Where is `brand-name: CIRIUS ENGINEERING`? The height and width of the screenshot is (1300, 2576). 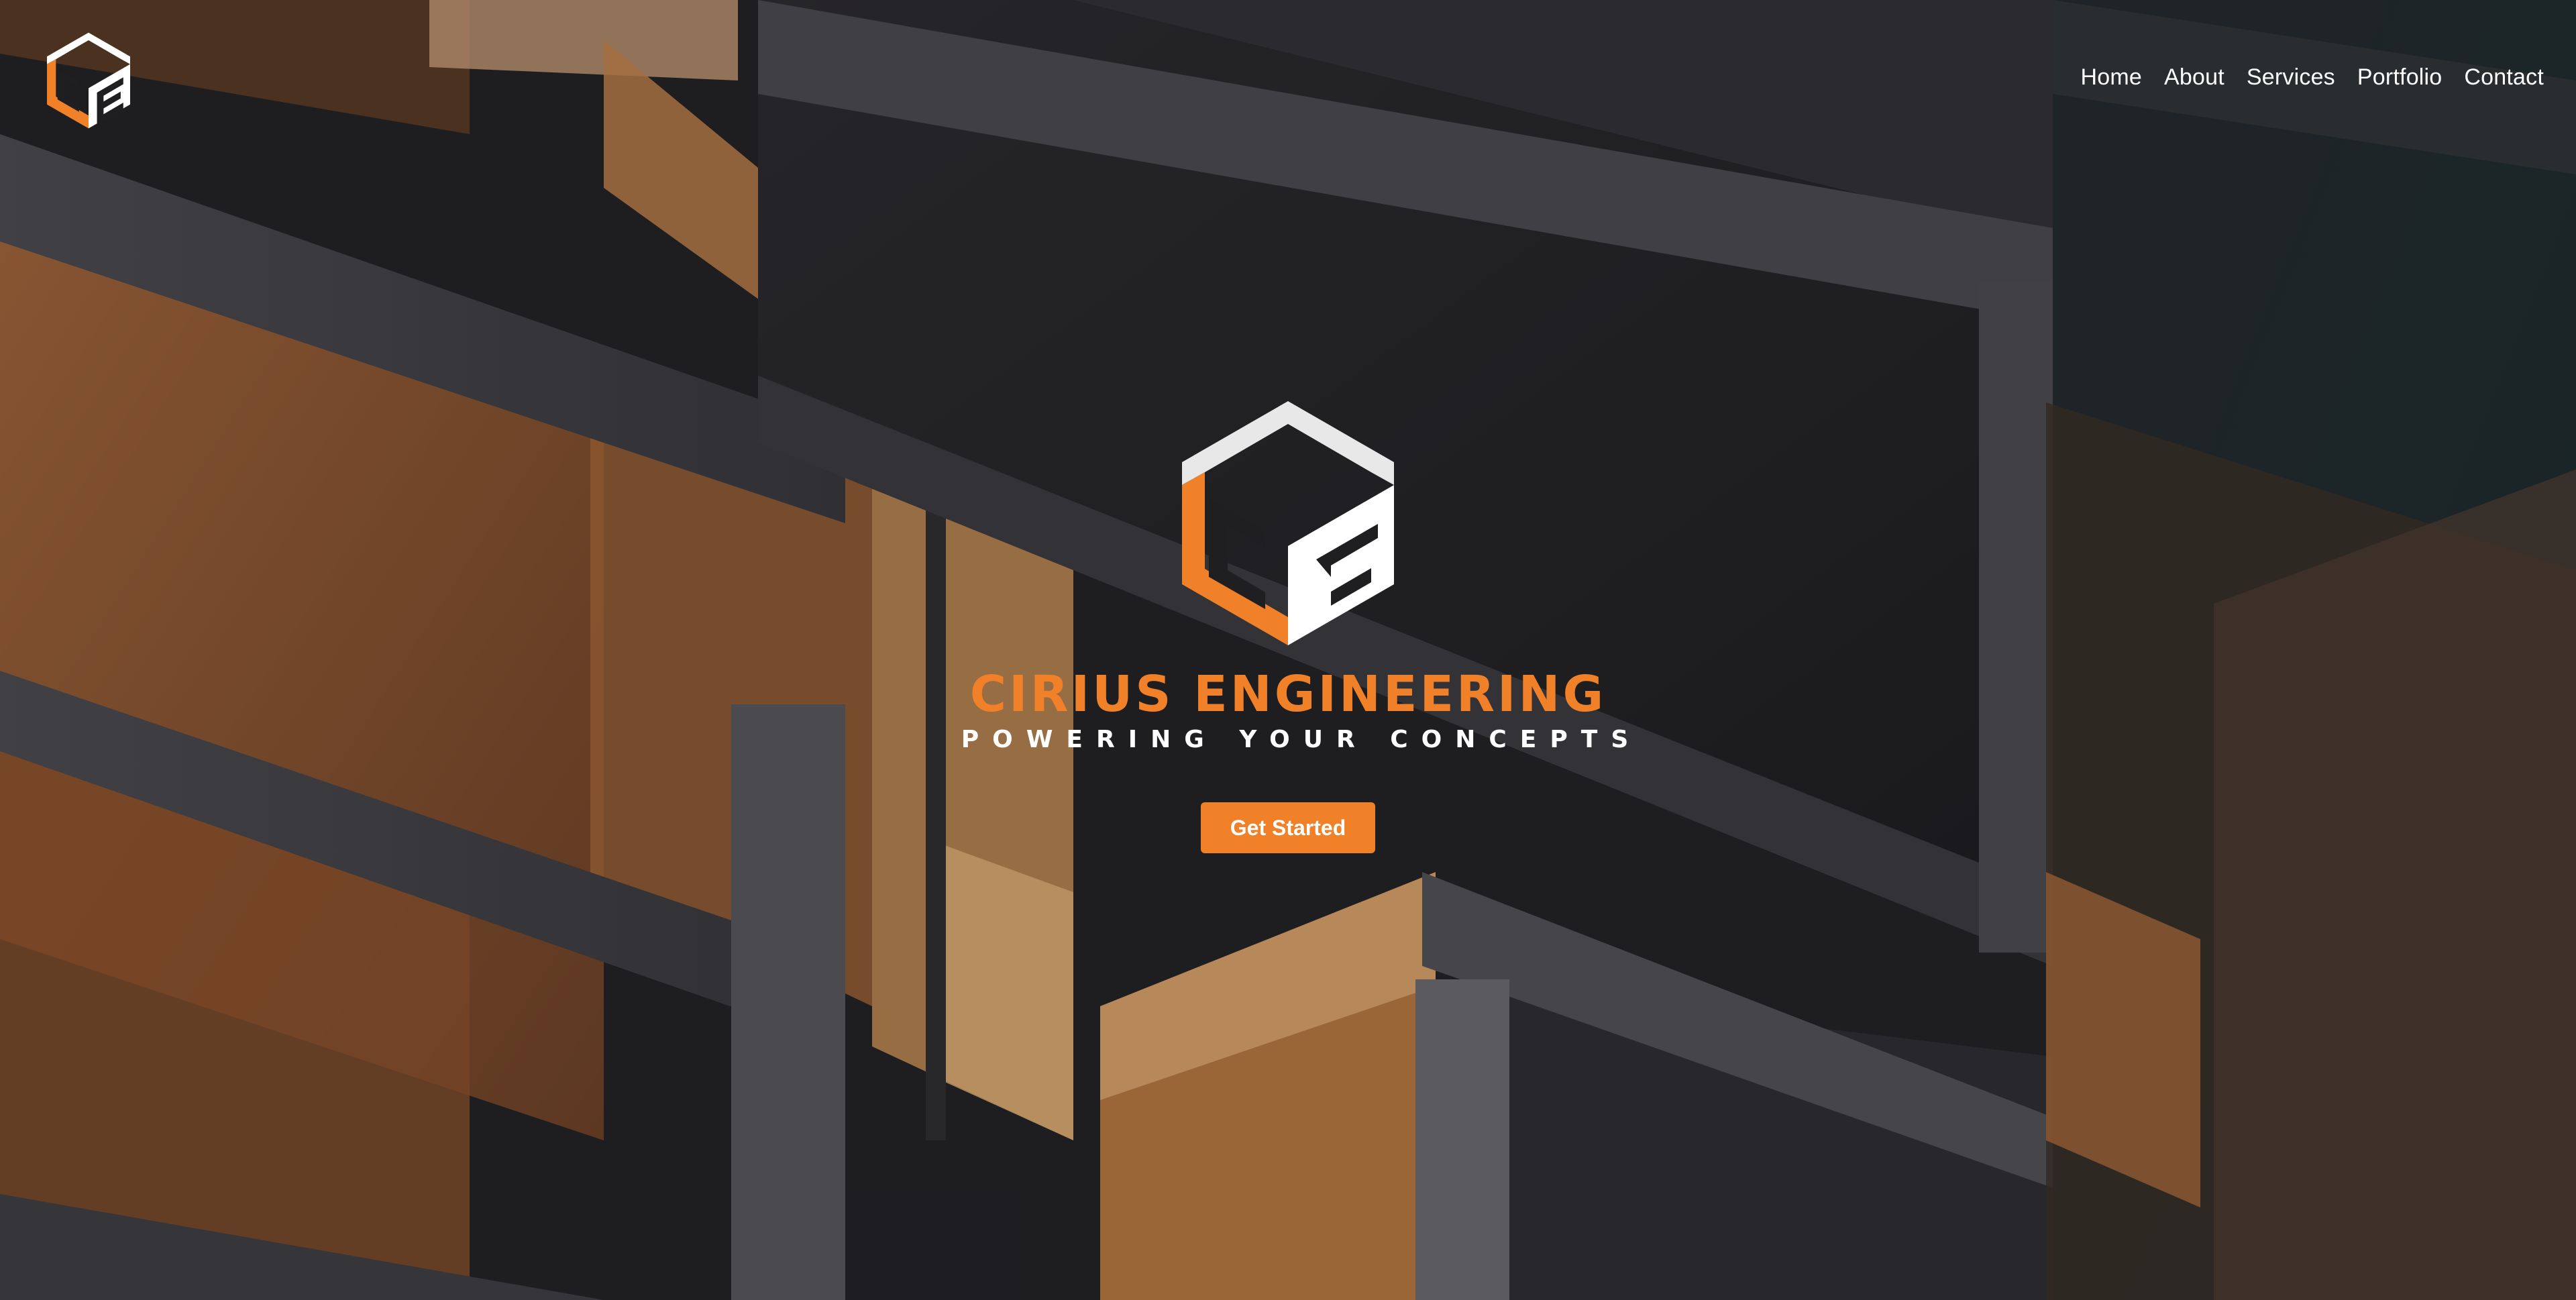
brand-name: CIRIUS ENGINEERING is located at coordinates (1288, 694).